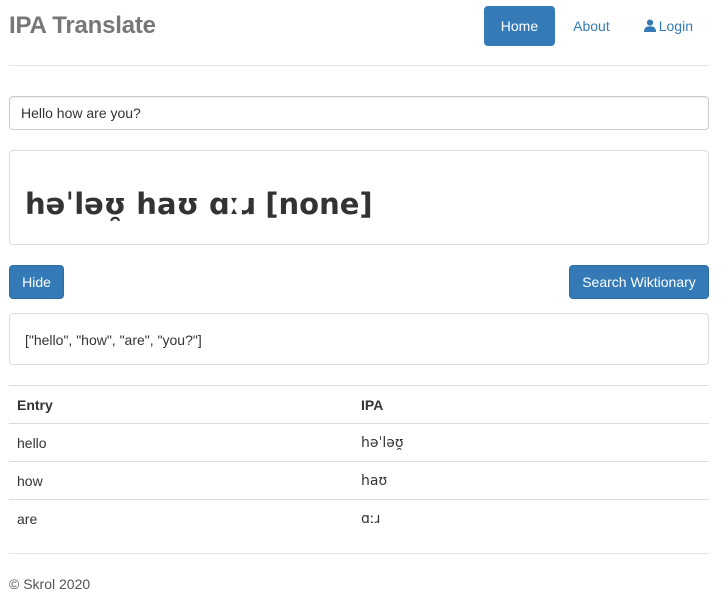  Describe the element at coordinates (359, 339) in the screenshot. I see `words-panel: ["hello", "how", "are", "you?"]` at that location.